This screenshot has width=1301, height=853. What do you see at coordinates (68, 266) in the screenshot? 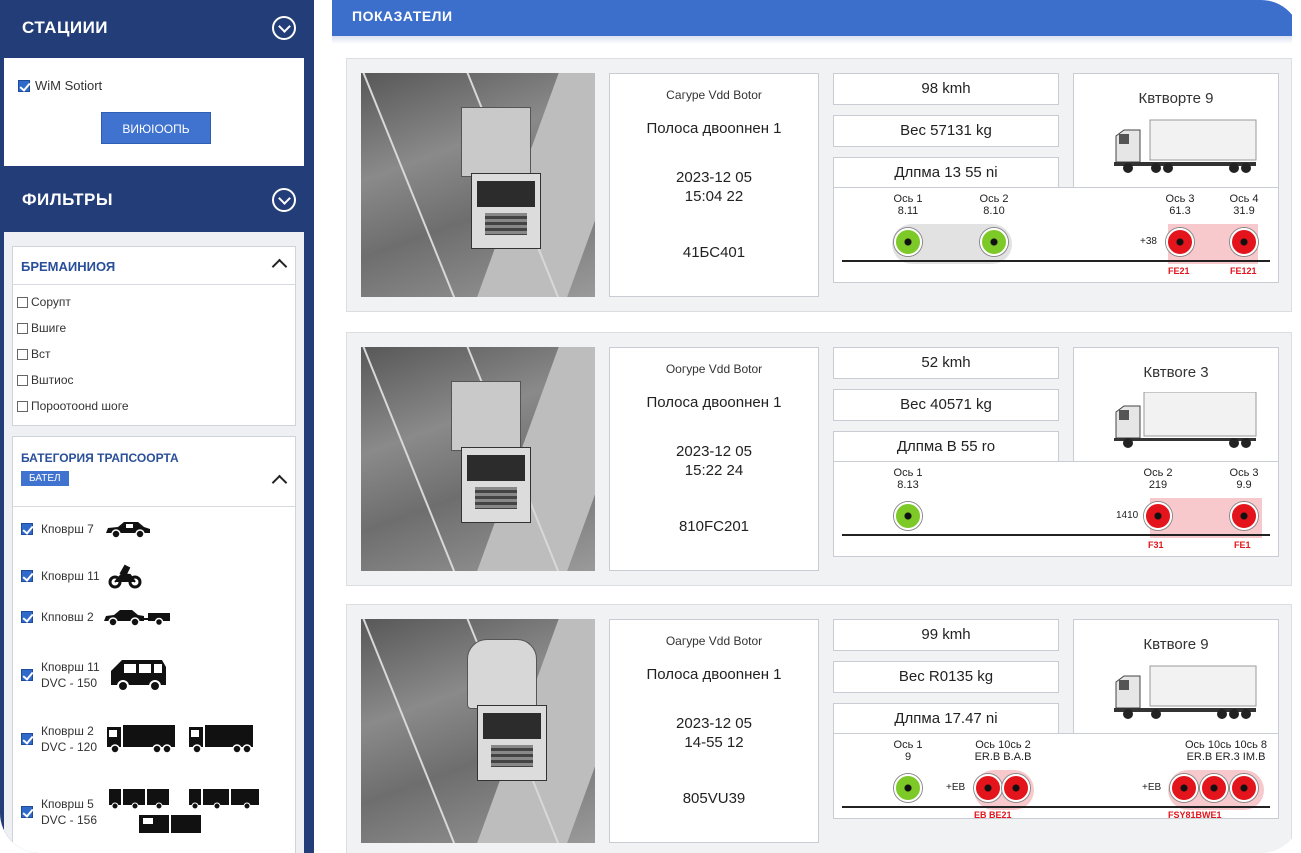
I see `time-filter-title: БРЕМАИНИОЯ` at bounding box center [68, 266].